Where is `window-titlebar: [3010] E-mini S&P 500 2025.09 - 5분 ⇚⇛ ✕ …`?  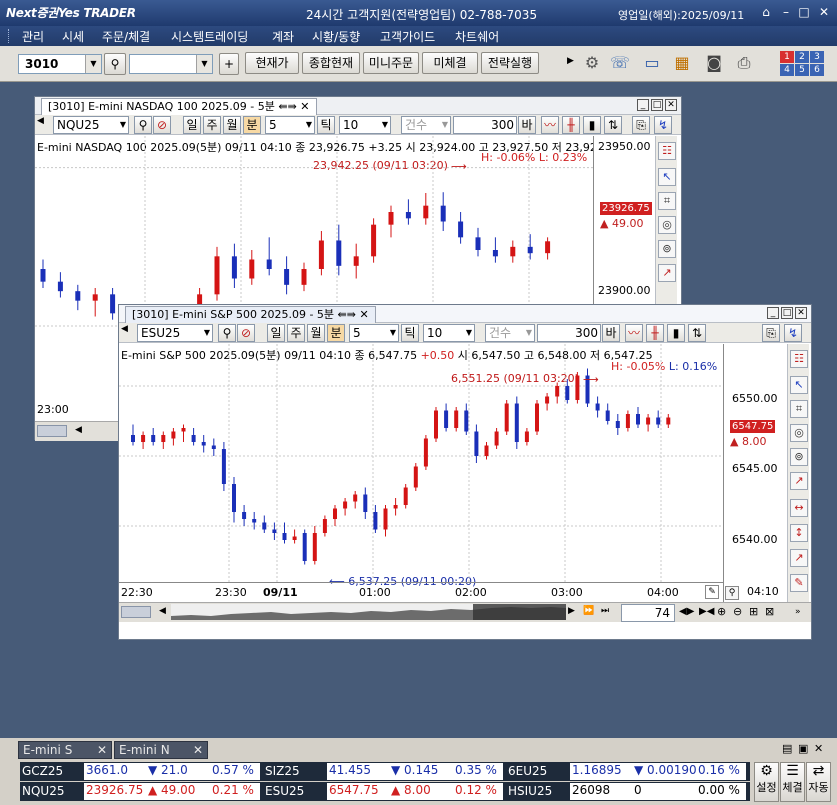 window-titlebar: [3010] E-mini S&P 500 2025.09 - 5분 ⇚⇛ ✕ … is located at coordinates (465, 314).